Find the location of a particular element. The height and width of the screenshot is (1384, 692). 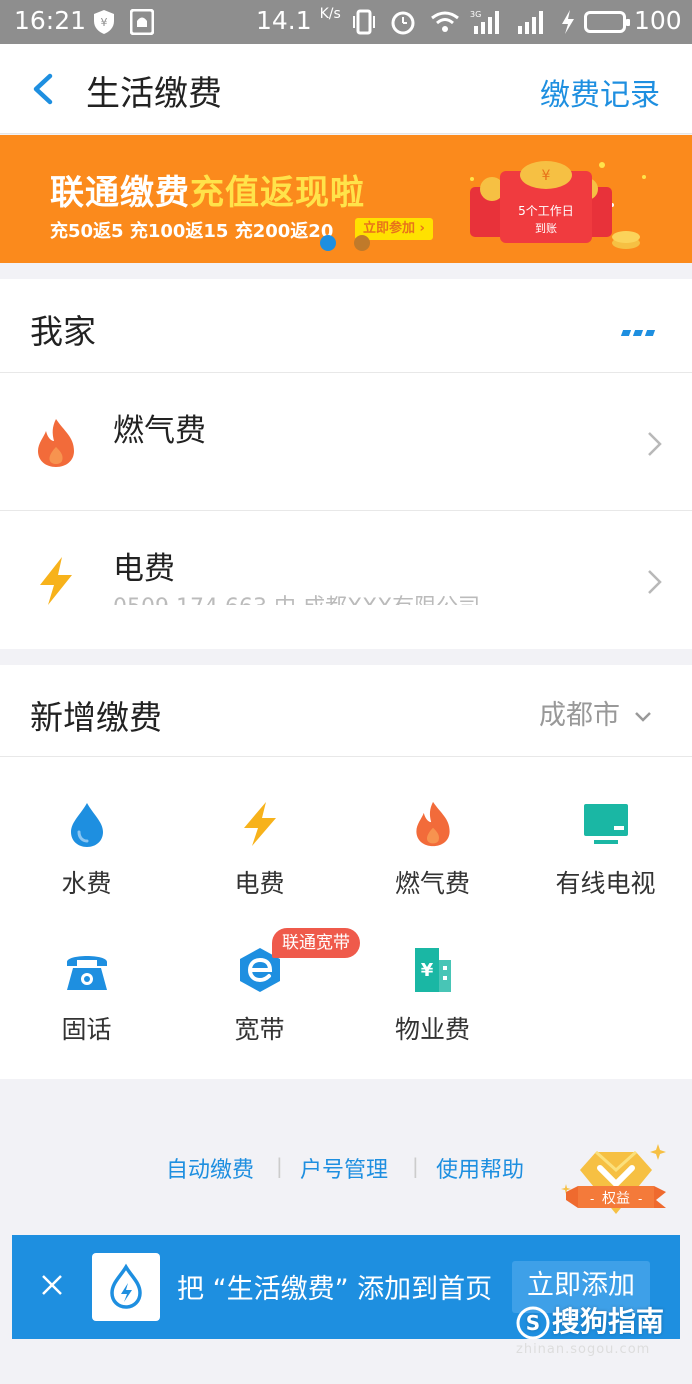

pay-item-electric: 电费 is located at coordinates (259, 850).